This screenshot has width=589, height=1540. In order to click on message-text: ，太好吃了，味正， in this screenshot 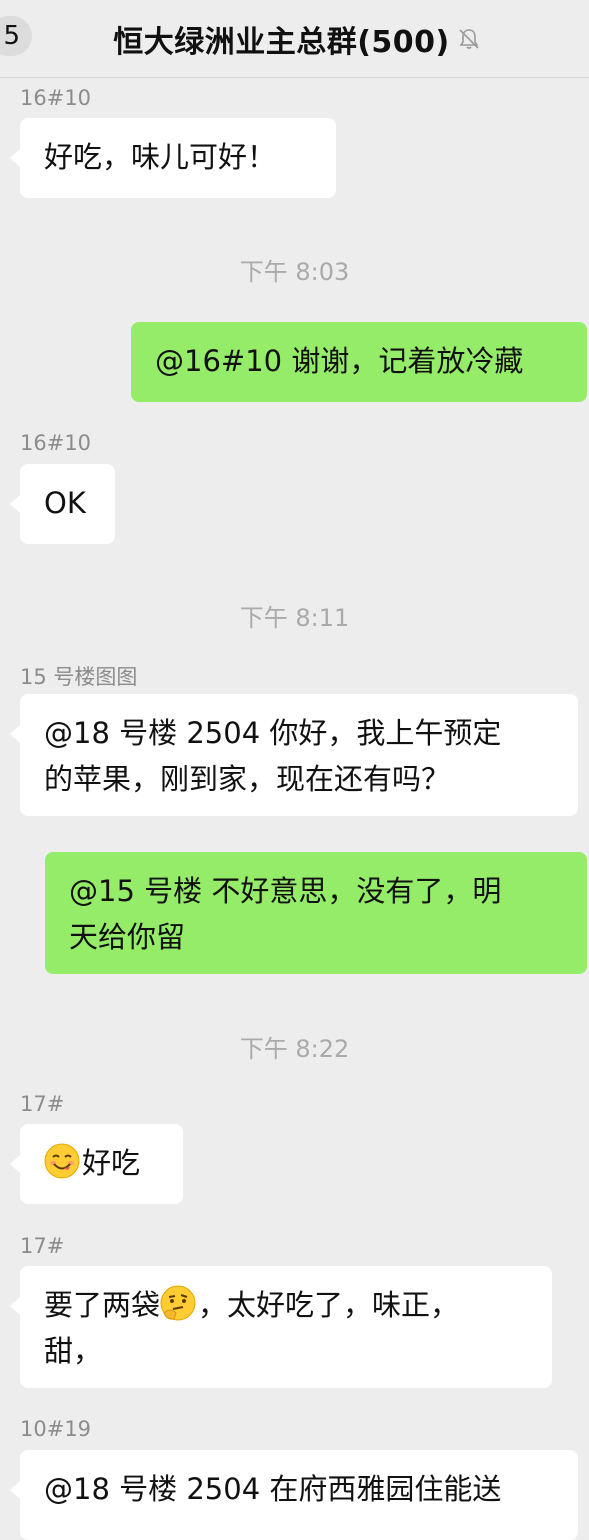, I will do `click(329, 1305)`.